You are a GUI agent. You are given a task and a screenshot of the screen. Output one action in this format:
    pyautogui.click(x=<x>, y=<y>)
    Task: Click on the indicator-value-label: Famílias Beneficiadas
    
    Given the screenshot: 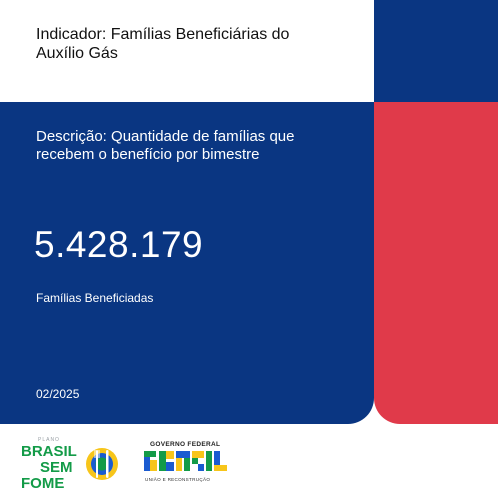 What is the action you would take?
    pyautogui.click(x=95, y=298)
    